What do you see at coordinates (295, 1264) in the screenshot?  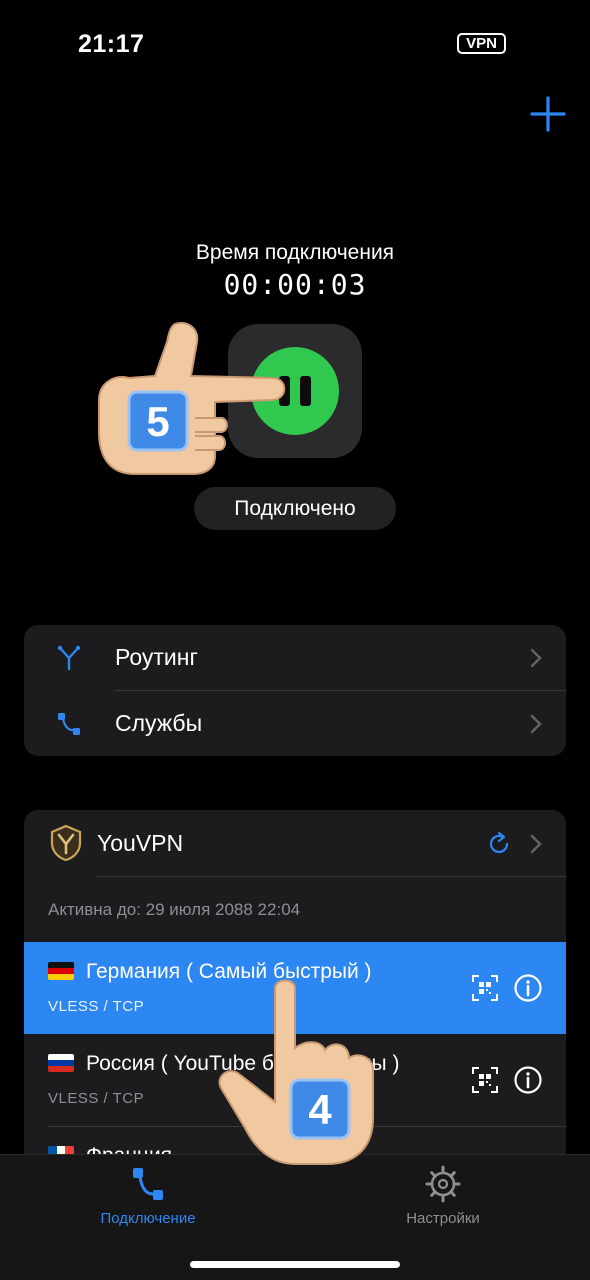 I see `home-indicator` at bounding box center [295, 1264].